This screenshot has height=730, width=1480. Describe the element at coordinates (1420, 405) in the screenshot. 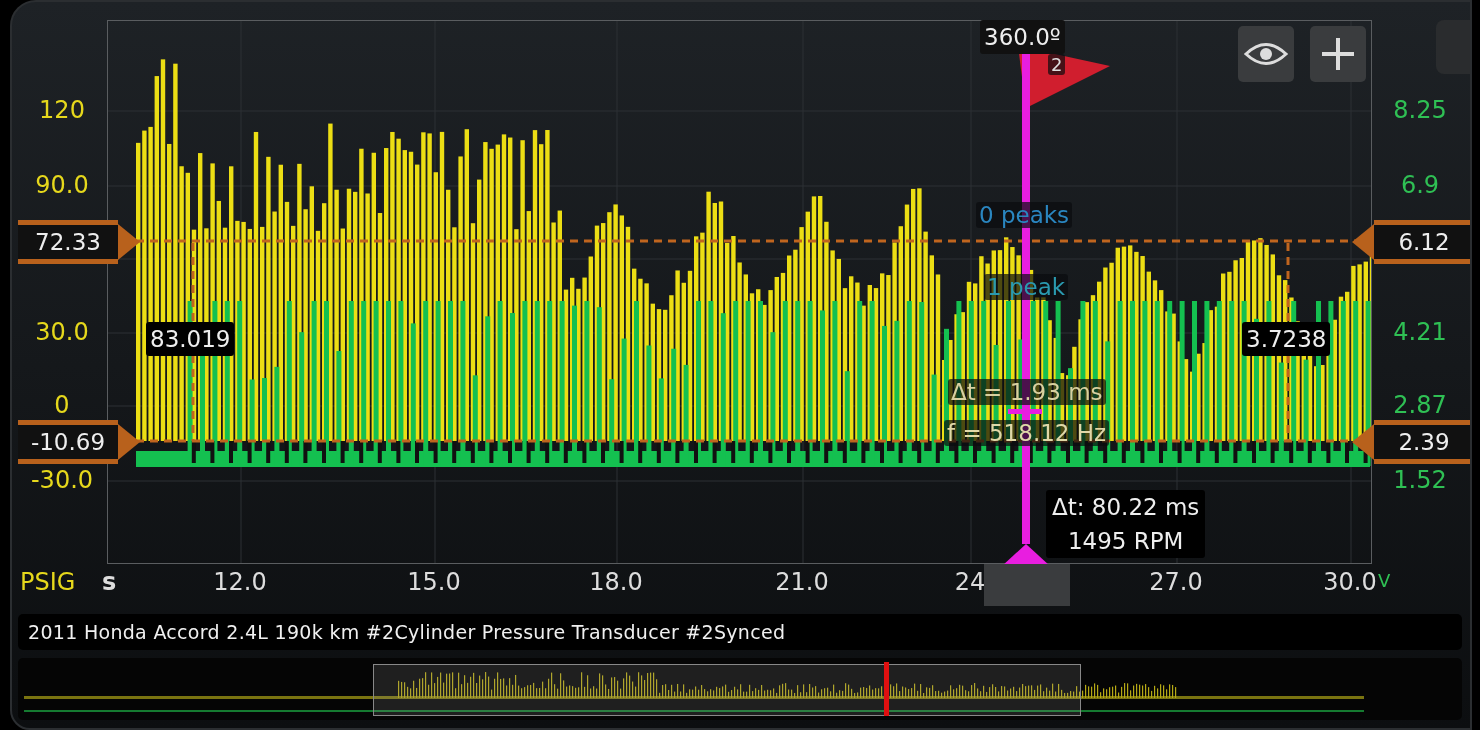

I see `axis-tick-label: 2.87` at that location.